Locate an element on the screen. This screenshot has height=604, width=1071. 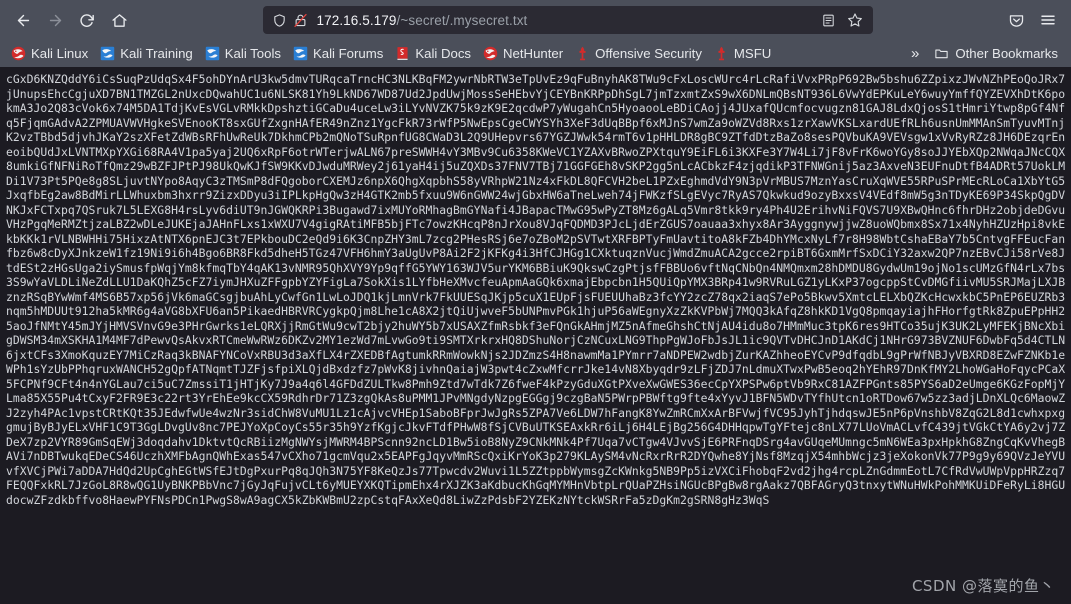
insecure-lock-icon is located at coordinates (300, 20).